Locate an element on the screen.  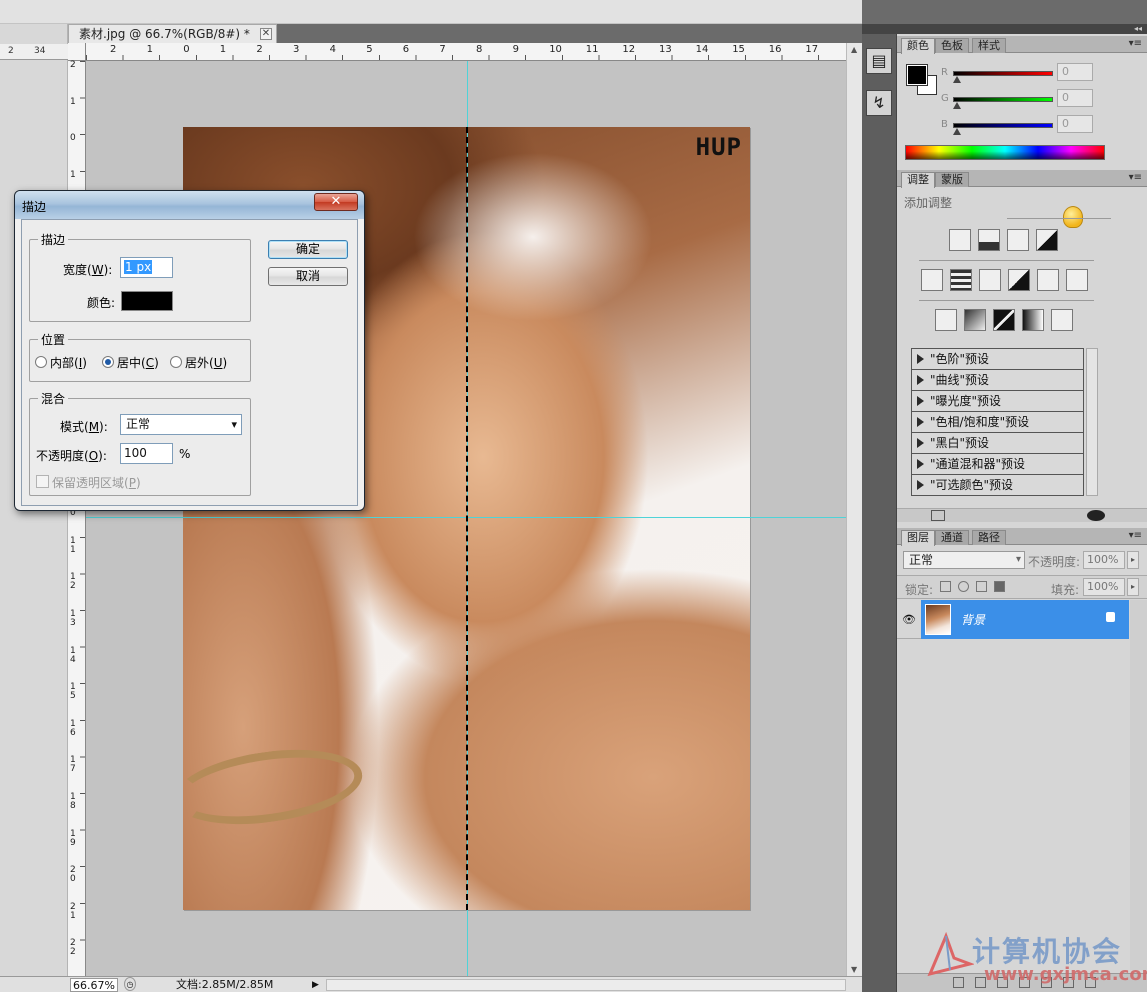
green-thumb is located at coordinates (957, 105).